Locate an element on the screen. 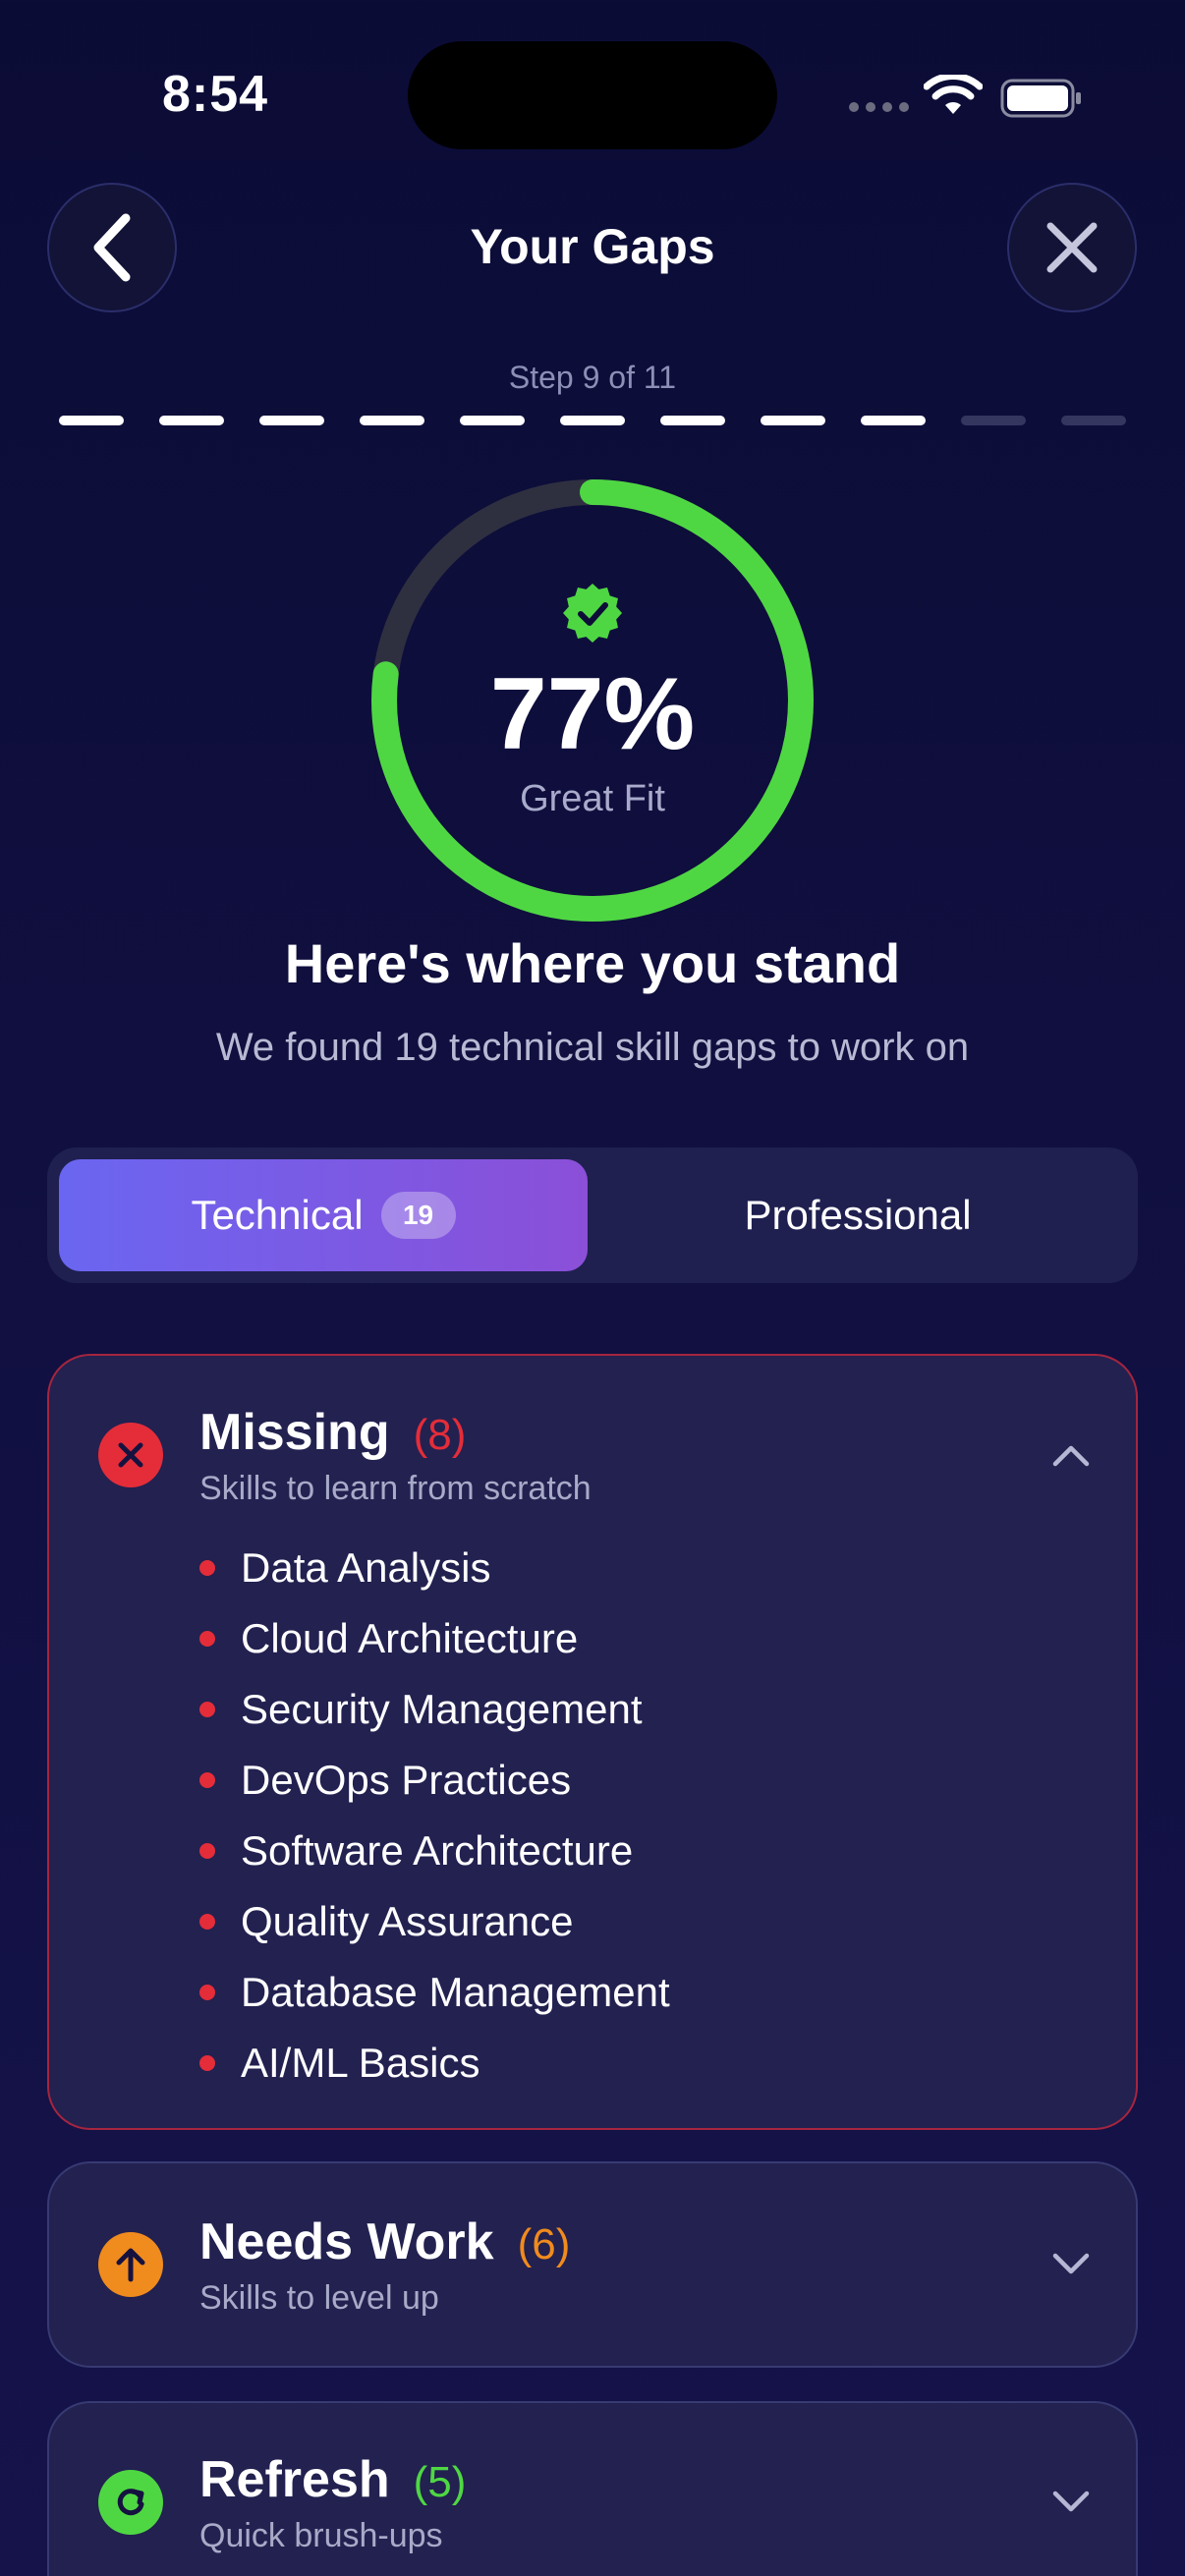 This screenshot has width=1185, height=2576. cellular-signal-icon is located at coordinates (879, 107).